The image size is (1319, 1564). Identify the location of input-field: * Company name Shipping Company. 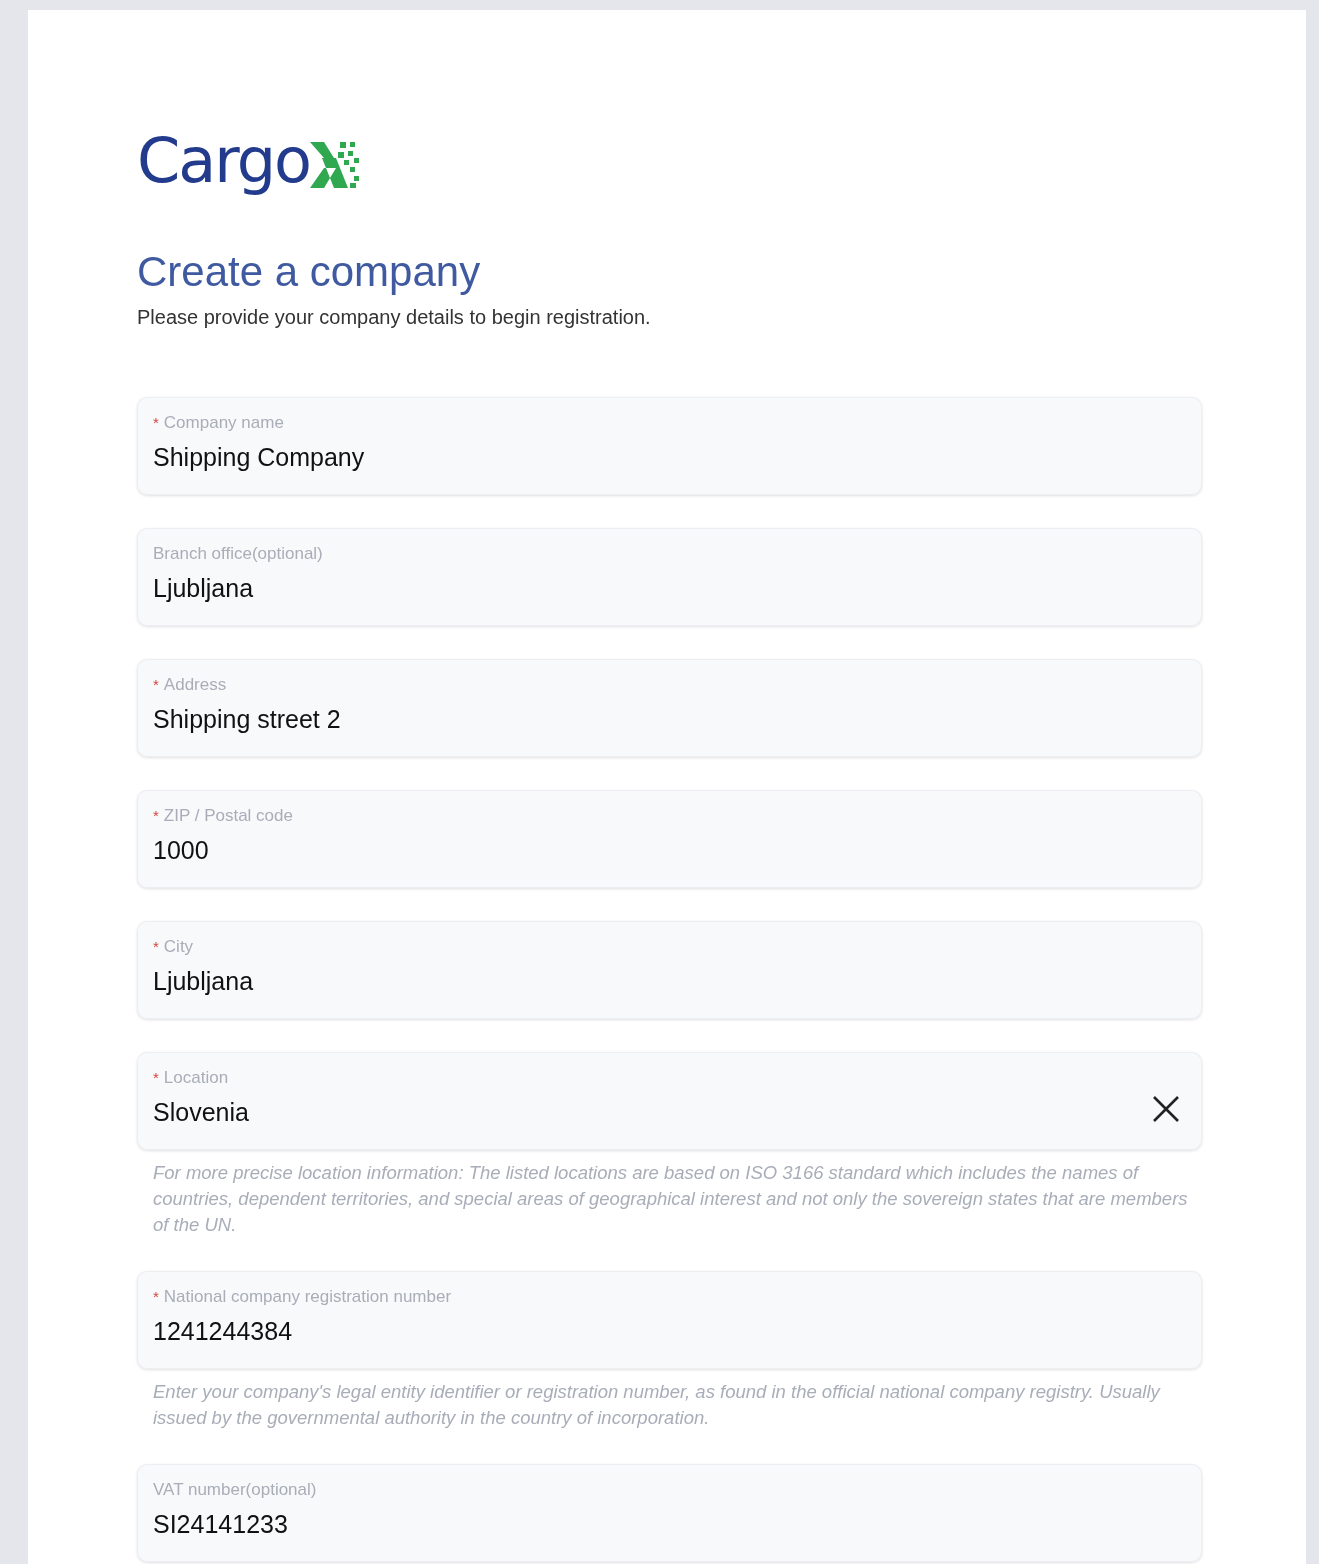
(669, 446).